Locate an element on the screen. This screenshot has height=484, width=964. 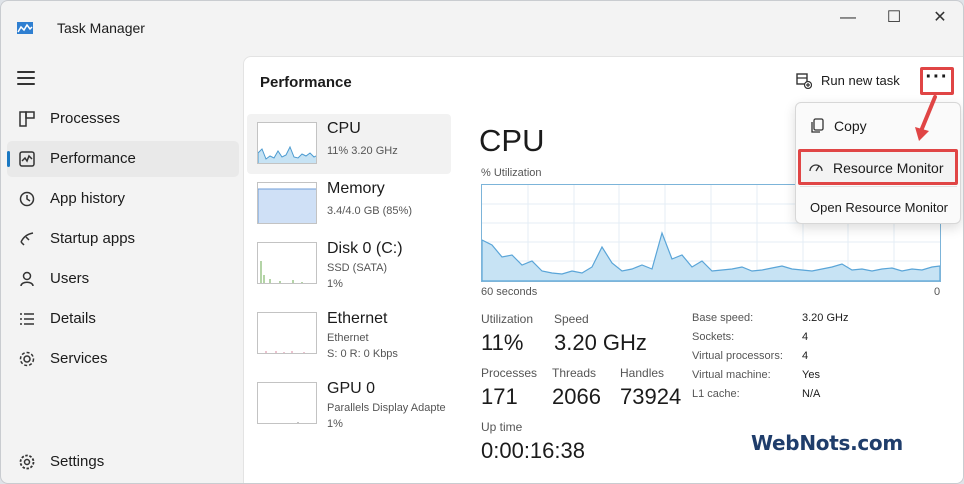
sidebar-item-services: Services is located at coordinates (123, 359).